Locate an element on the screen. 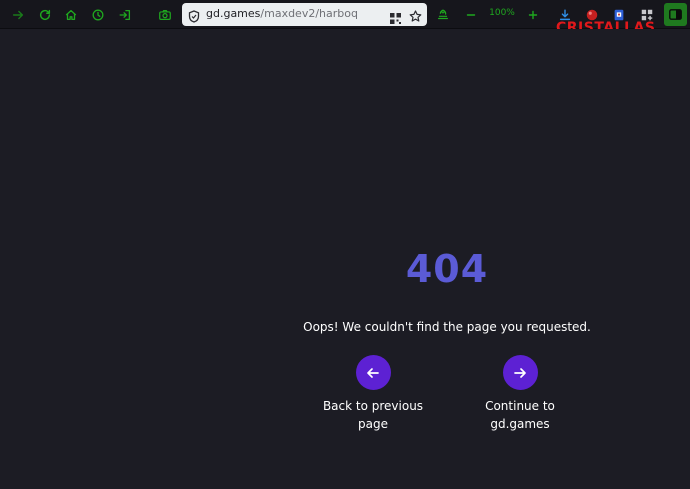 The width and height of the screenshot is (690, 489). arrow-left-icon is located at coordinates (373, 372).